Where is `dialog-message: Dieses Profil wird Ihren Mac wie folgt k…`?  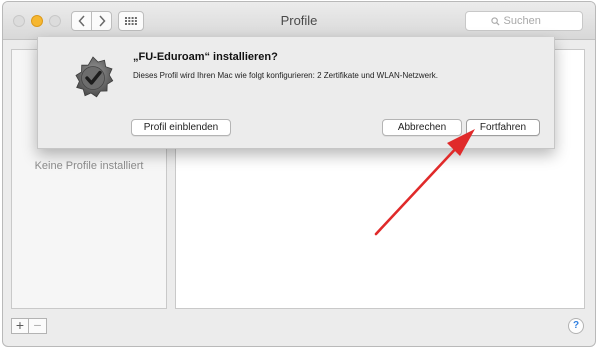
dialog-message: Dieses Profil wird Ihren Mac wie folgt k… is located at coordinates (285, 75).